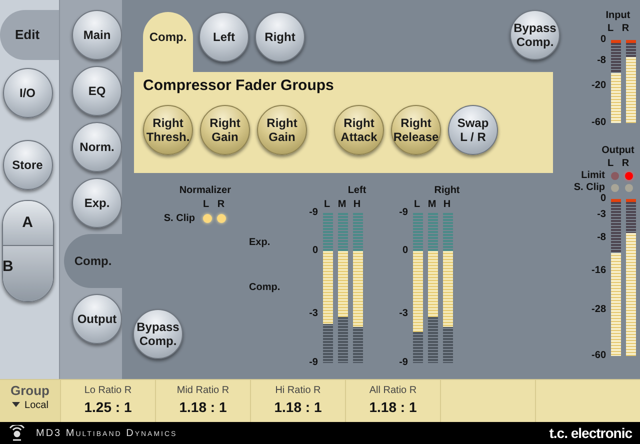 This screenshot has width=640, height=444. I want to click on scale-label: -20, so click(599, 85).